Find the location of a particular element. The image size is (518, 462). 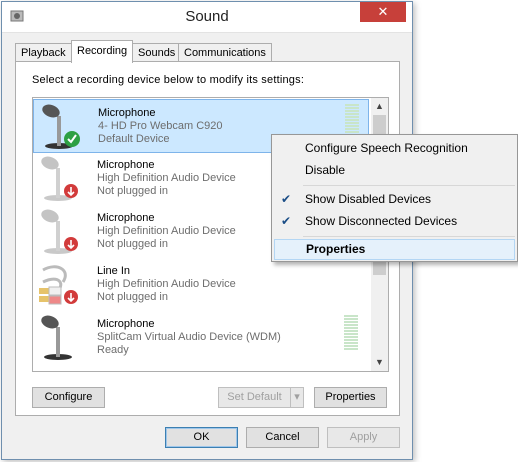

device-detail: 4- HD Pro Webcam C920 is located at coordinates (160, 126).